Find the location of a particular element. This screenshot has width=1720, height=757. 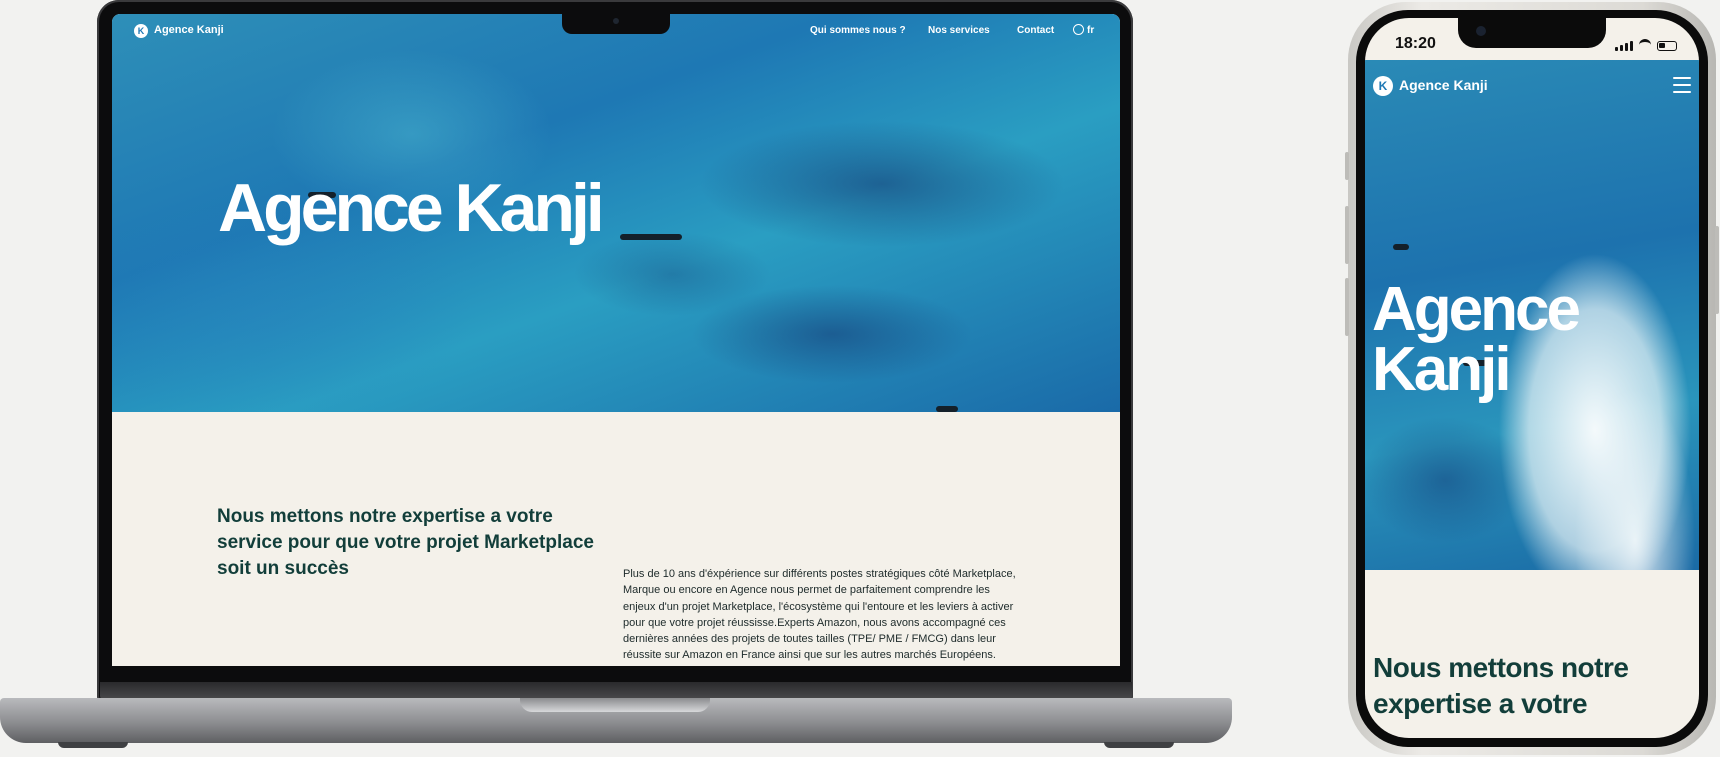

status-icons is located at coordinates (1646, 45).